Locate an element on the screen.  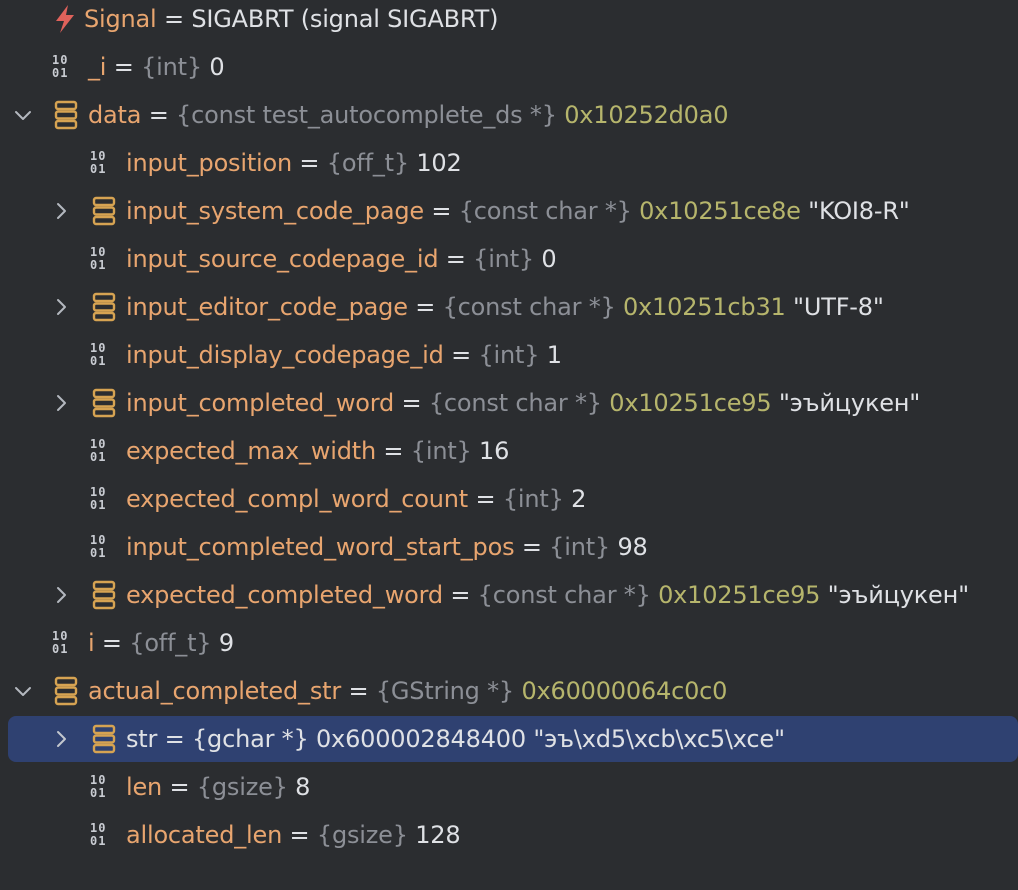
variable-name: input_source_codepage_id is located at coordinates (282, 259).